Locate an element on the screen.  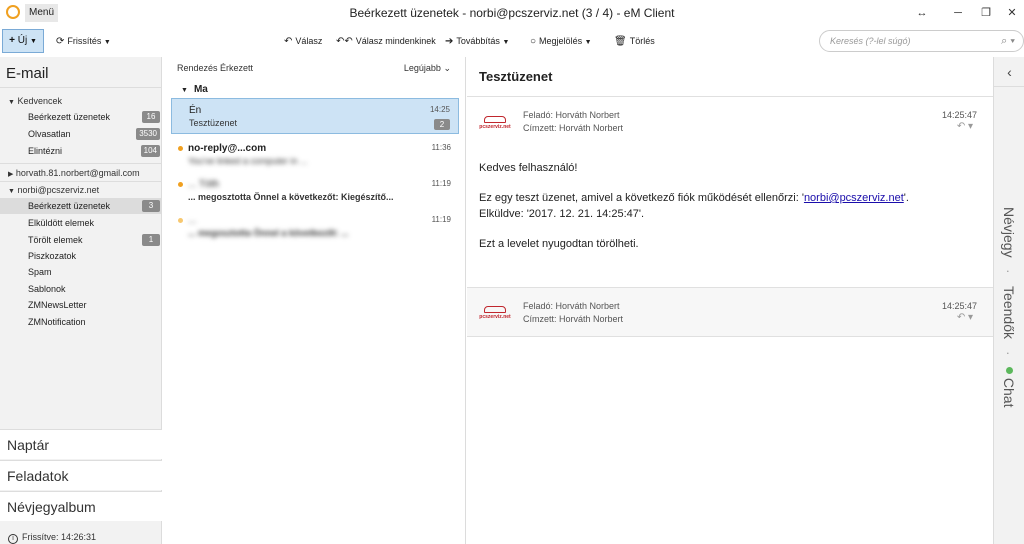
refresh-button: ⟳ Frissítés ▼ is located at coordinates (83, 41).